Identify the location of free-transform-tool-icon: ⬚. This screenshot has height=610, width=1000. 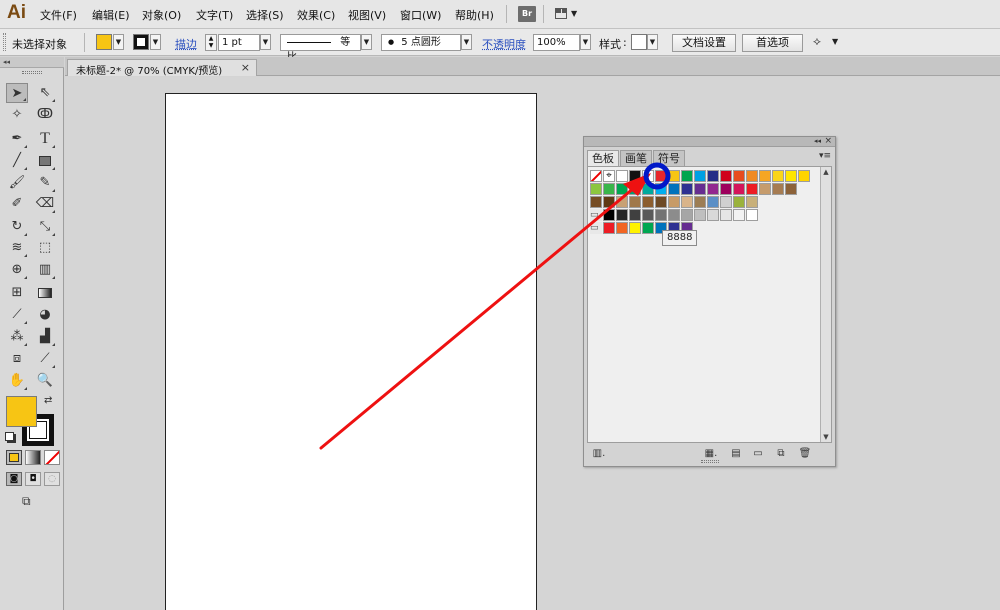
(45, 248).